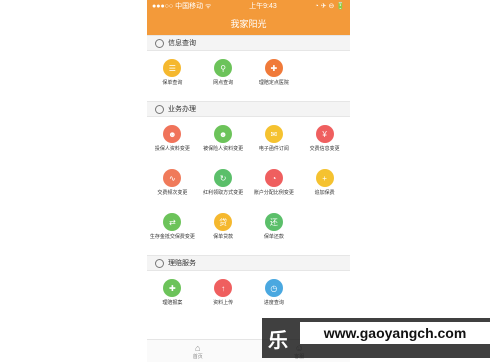 The height and width of the screenshot is (362, 500). I want to click on check-circle-icon, so click(159, 263).